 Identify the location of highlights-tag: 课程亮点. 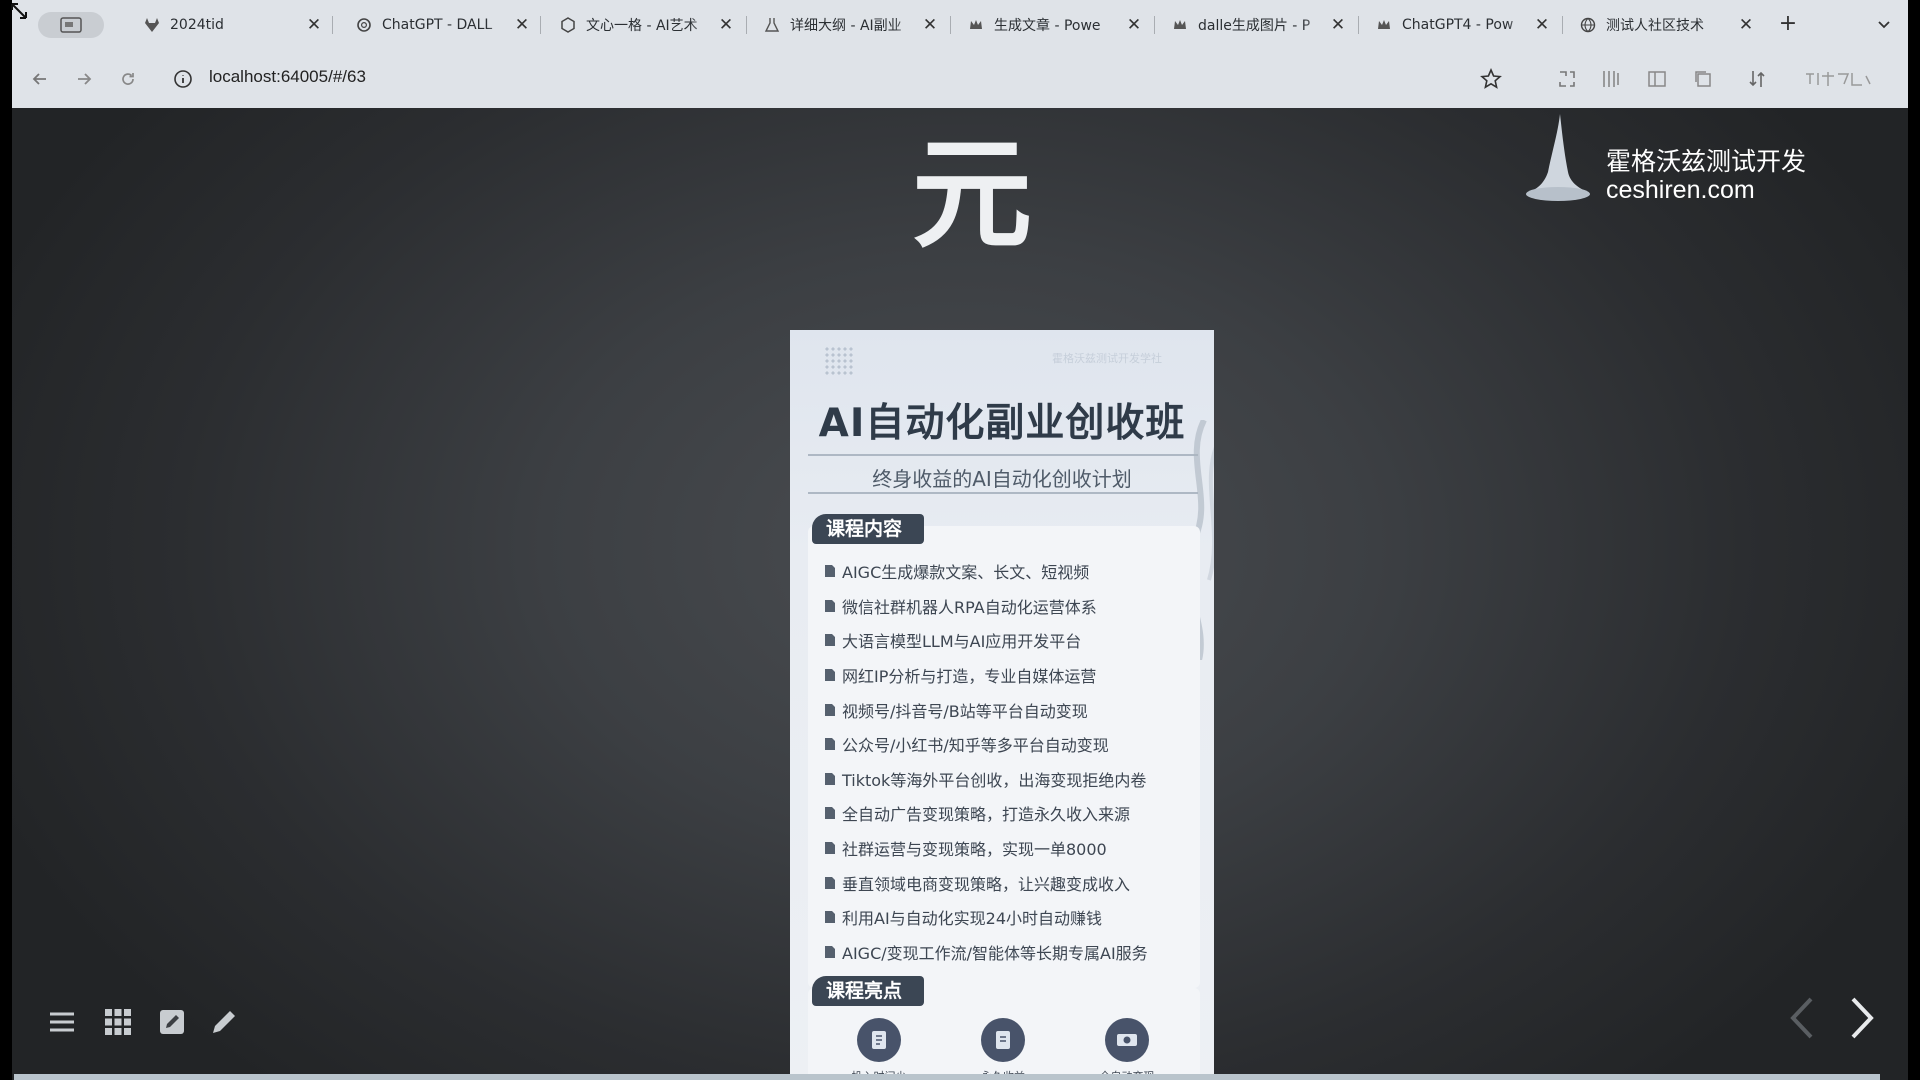
(868, 991).